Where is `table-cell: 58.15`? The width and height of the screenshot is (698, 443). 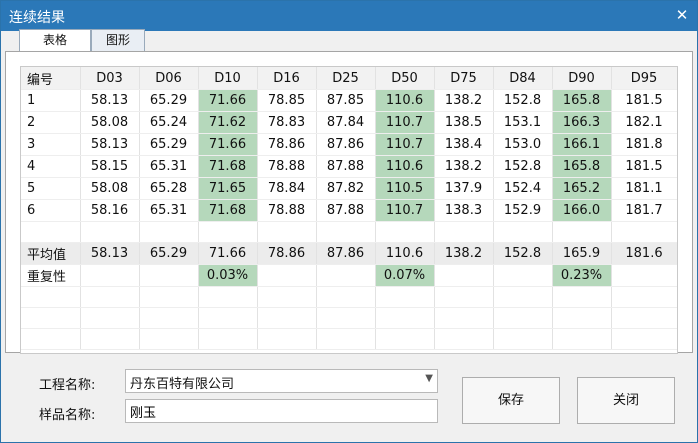 table-cell: 58.15 is located at coordinates (110, 166).